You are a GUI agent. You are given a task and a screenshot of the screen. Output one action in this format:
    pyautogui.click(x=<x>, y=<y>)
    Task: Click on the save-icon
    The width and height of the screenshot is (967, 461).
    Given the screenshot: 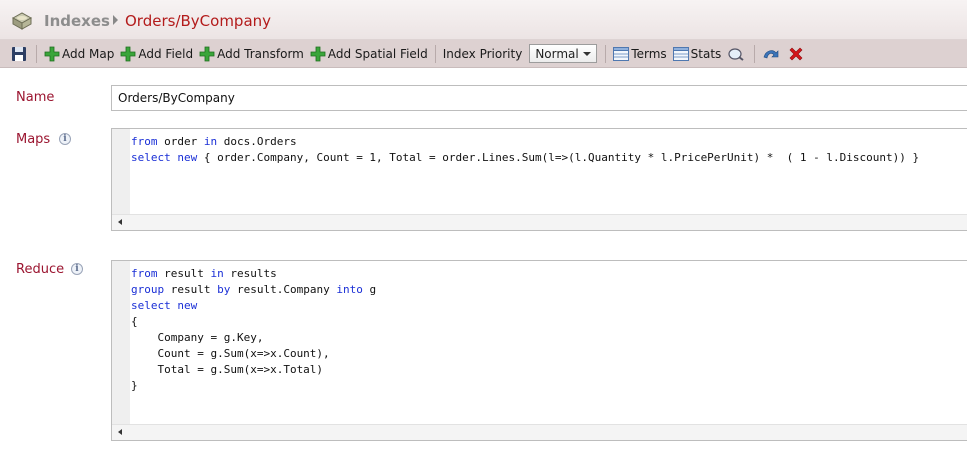 What is the action you would take?
    pyautogui.click(x=19, y=53)
    